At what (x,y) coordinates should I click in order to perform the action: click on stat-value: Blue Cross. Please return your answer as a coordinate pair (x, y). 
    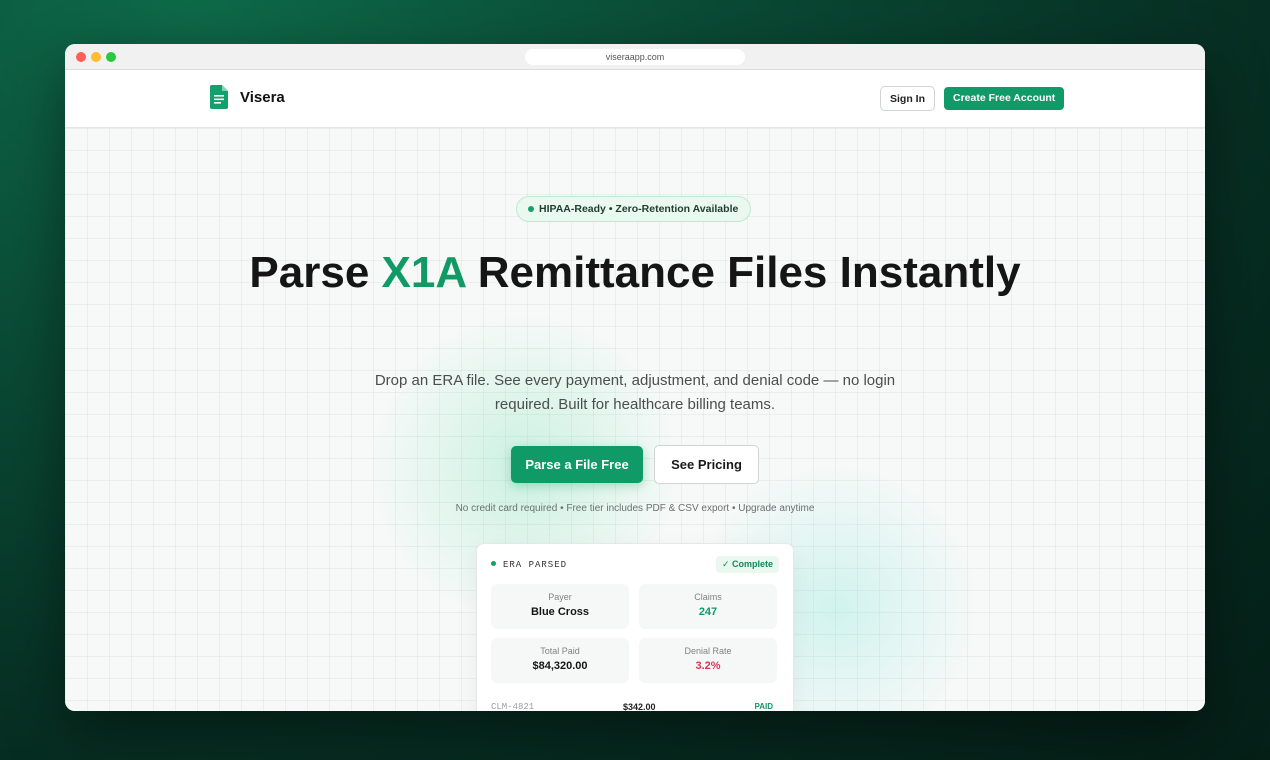
    Looking at the image, I should click on (560, 612).